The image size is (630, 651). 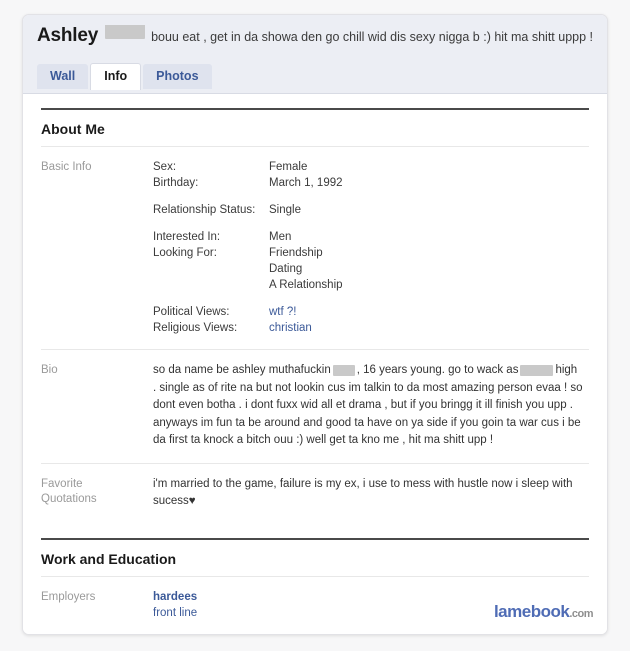 What do you see at coordinates (248, 183) in the screenshot?
I see `table-row: Birthday: March 1, 1992` at bounding box center [248, 183].